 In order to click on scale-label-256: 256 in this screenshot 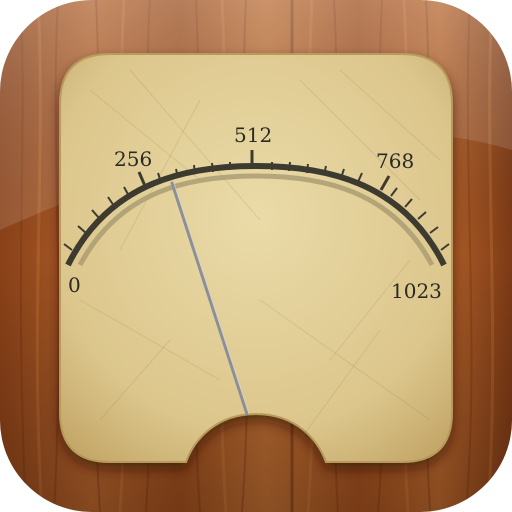, I will do `click(133, 159)`.